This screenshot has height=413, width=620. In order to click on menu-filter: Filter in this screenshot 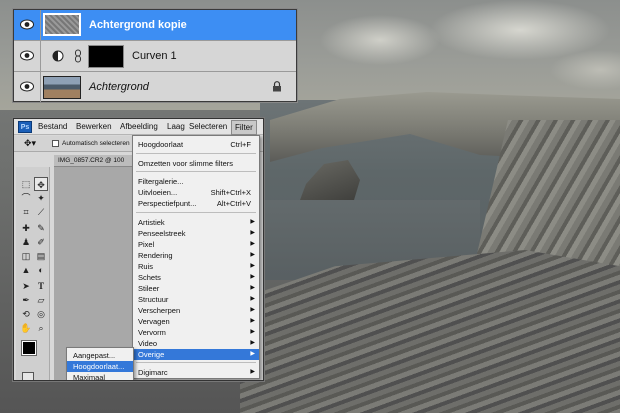, I will do `click(244, 127)`.